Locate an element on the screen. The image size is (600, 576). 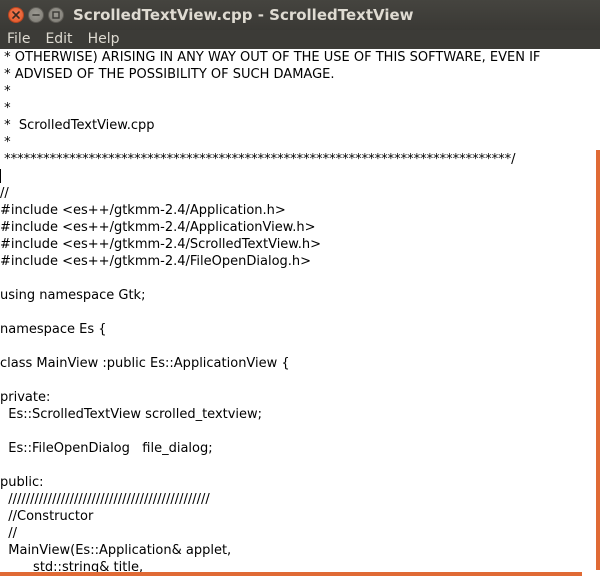
text-caret is located at coordinates (0, 176).